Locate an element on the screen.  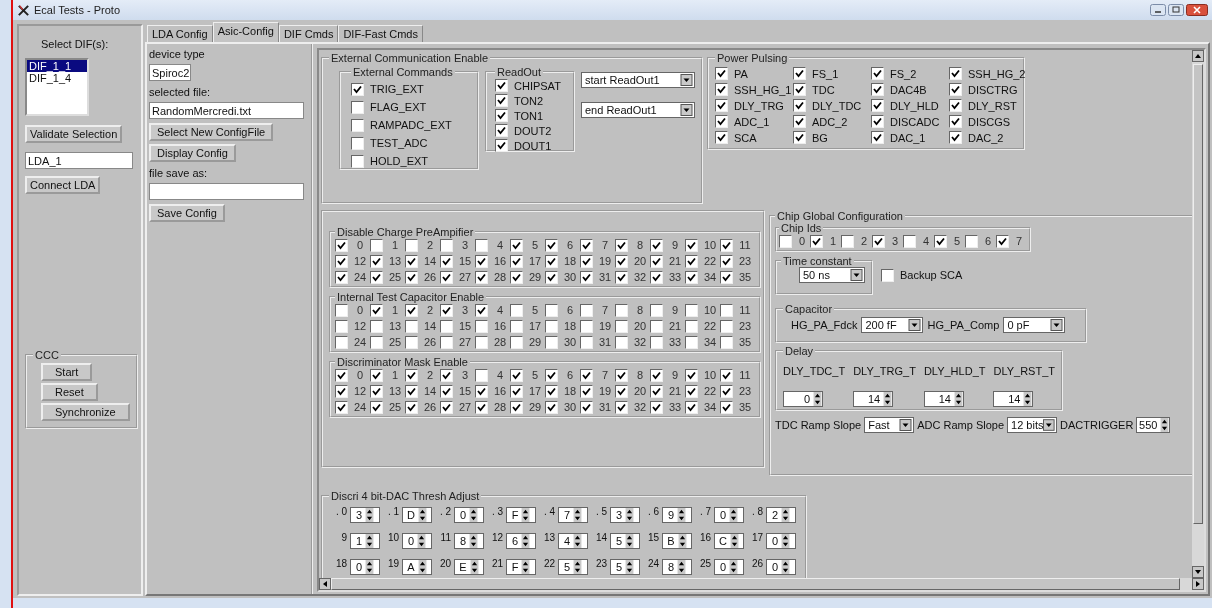
dropdown: start ReadOut1 is located at coordinates (638, 80).